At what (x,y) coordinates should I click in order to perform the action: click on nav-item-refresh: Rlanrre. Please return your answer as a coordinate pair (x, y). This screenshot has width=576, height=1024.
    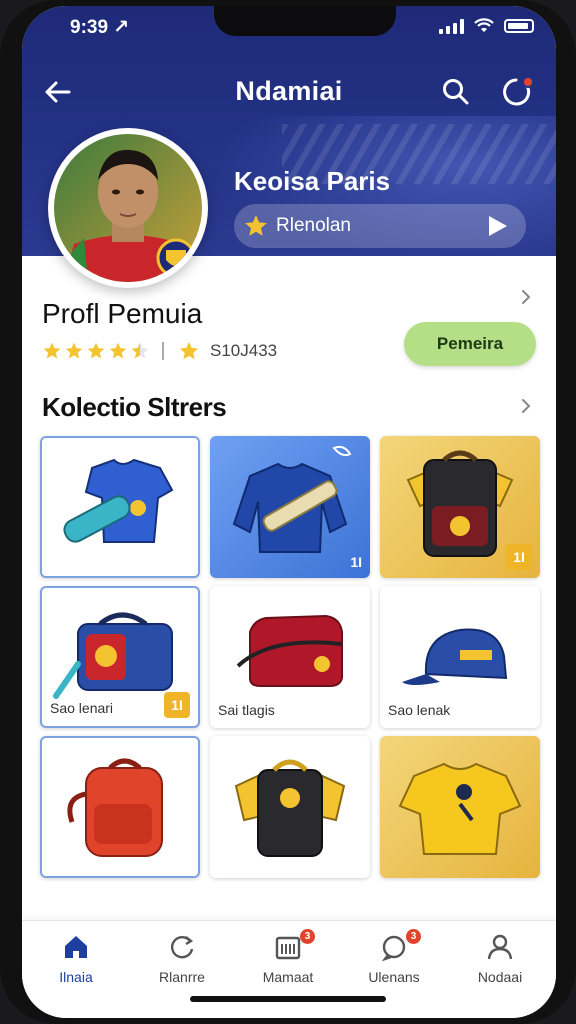
    Looking at the image, I should click on (182, 963).